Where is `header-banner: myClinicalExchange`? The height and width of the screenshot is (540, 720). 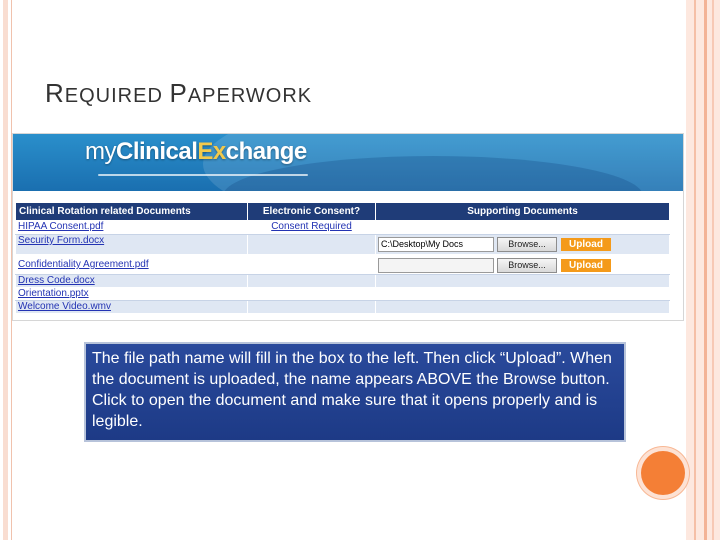 header-banner: myClinicalExchange is located at coordinates (348, 162).